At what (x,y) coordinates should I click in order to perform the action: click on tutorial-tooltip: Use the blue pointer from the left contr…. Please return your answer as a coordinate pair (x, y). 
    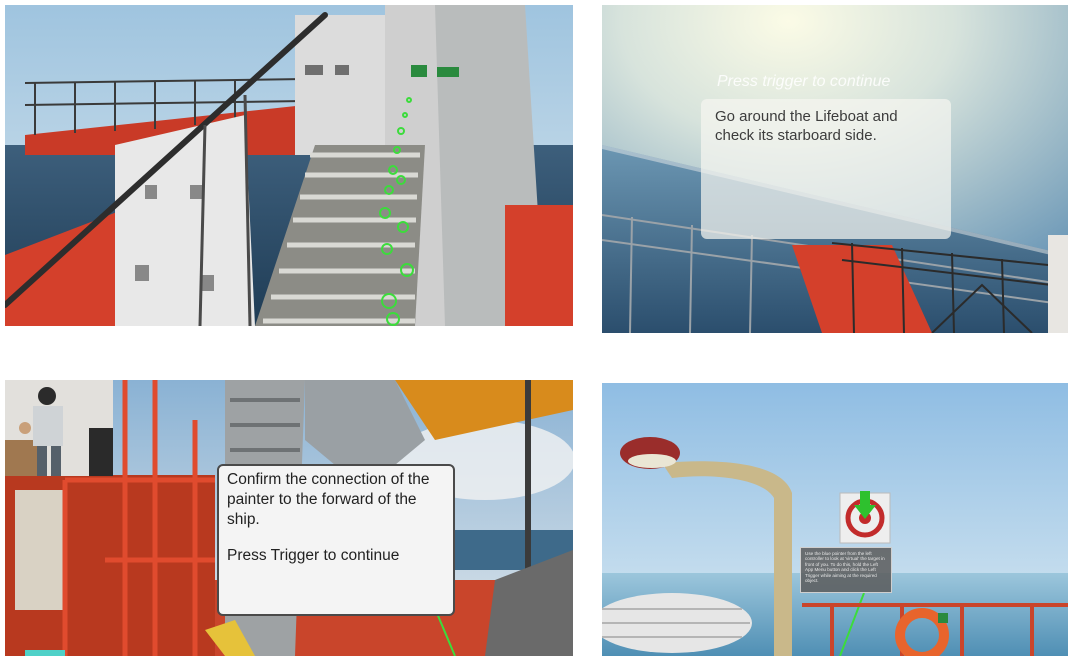
    Looking at the image, I should click on (846, 570).